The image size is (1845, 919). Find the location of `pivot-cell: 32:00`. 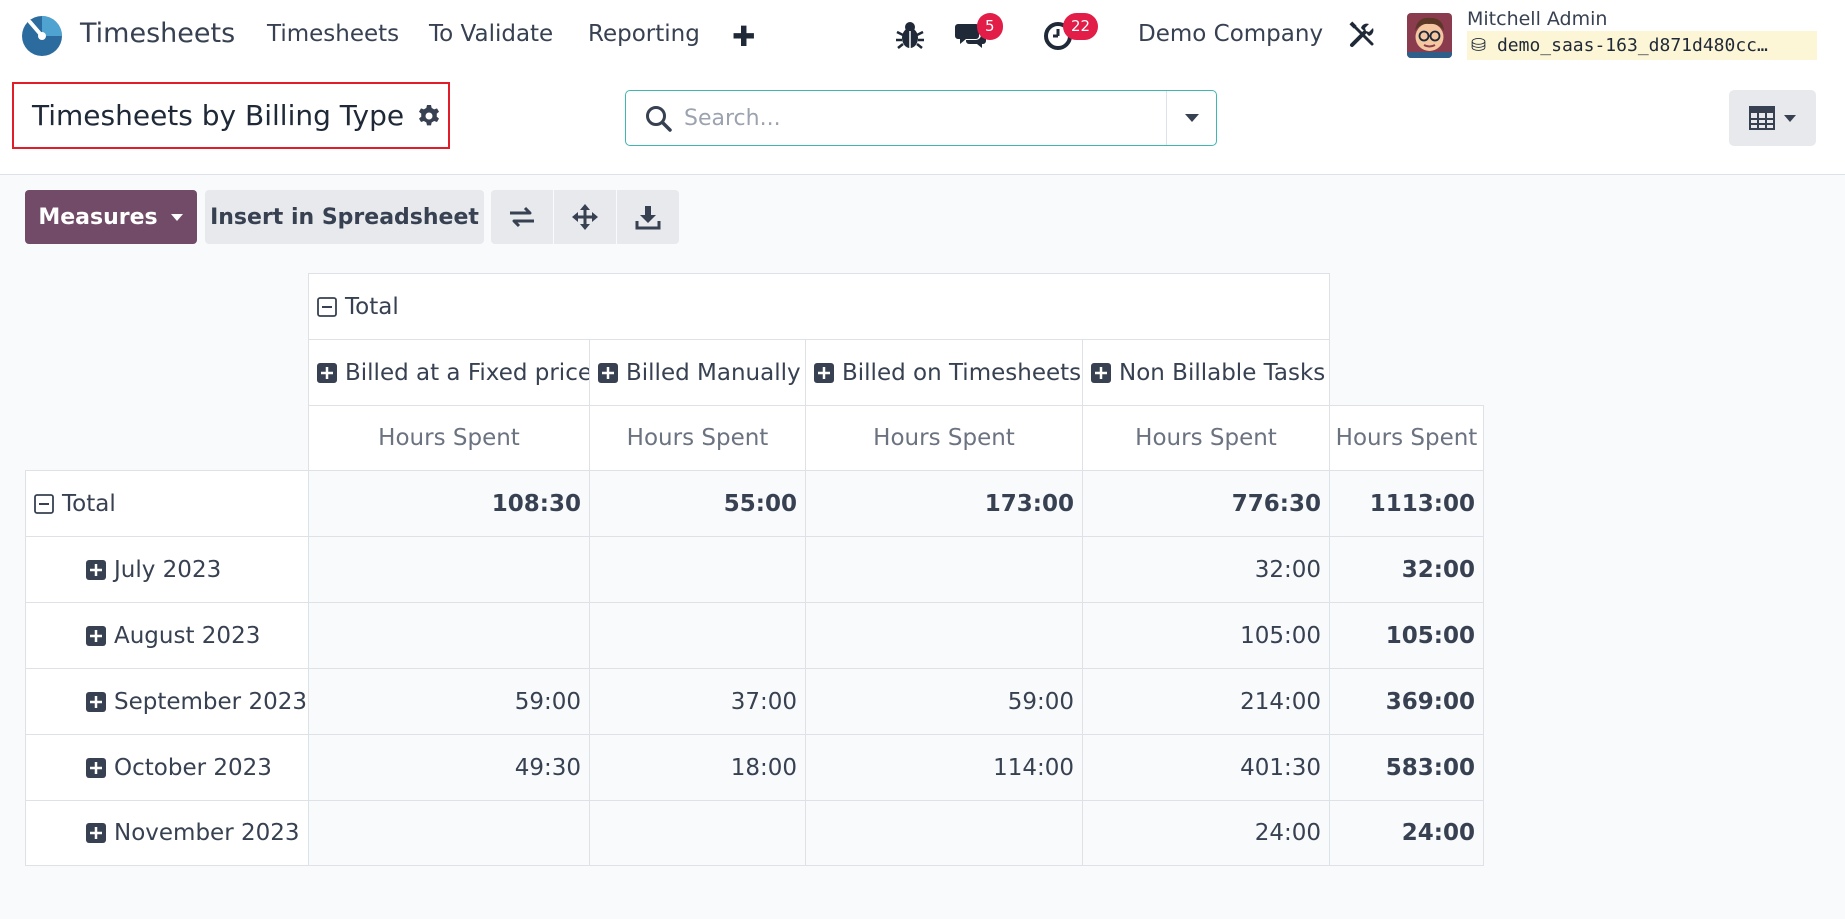

pivot-cell: 32:00 is located at coordinates (1206, 569).